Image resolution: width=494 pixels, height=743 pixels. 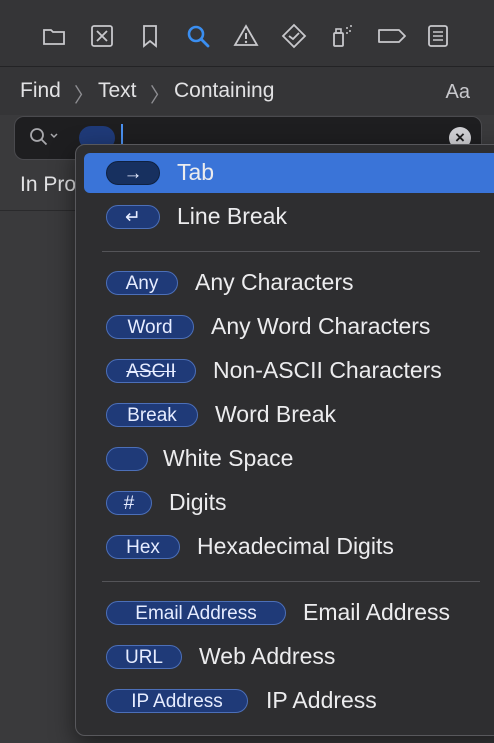 I want to click on any-token: Any, so click(x=142, y=283).